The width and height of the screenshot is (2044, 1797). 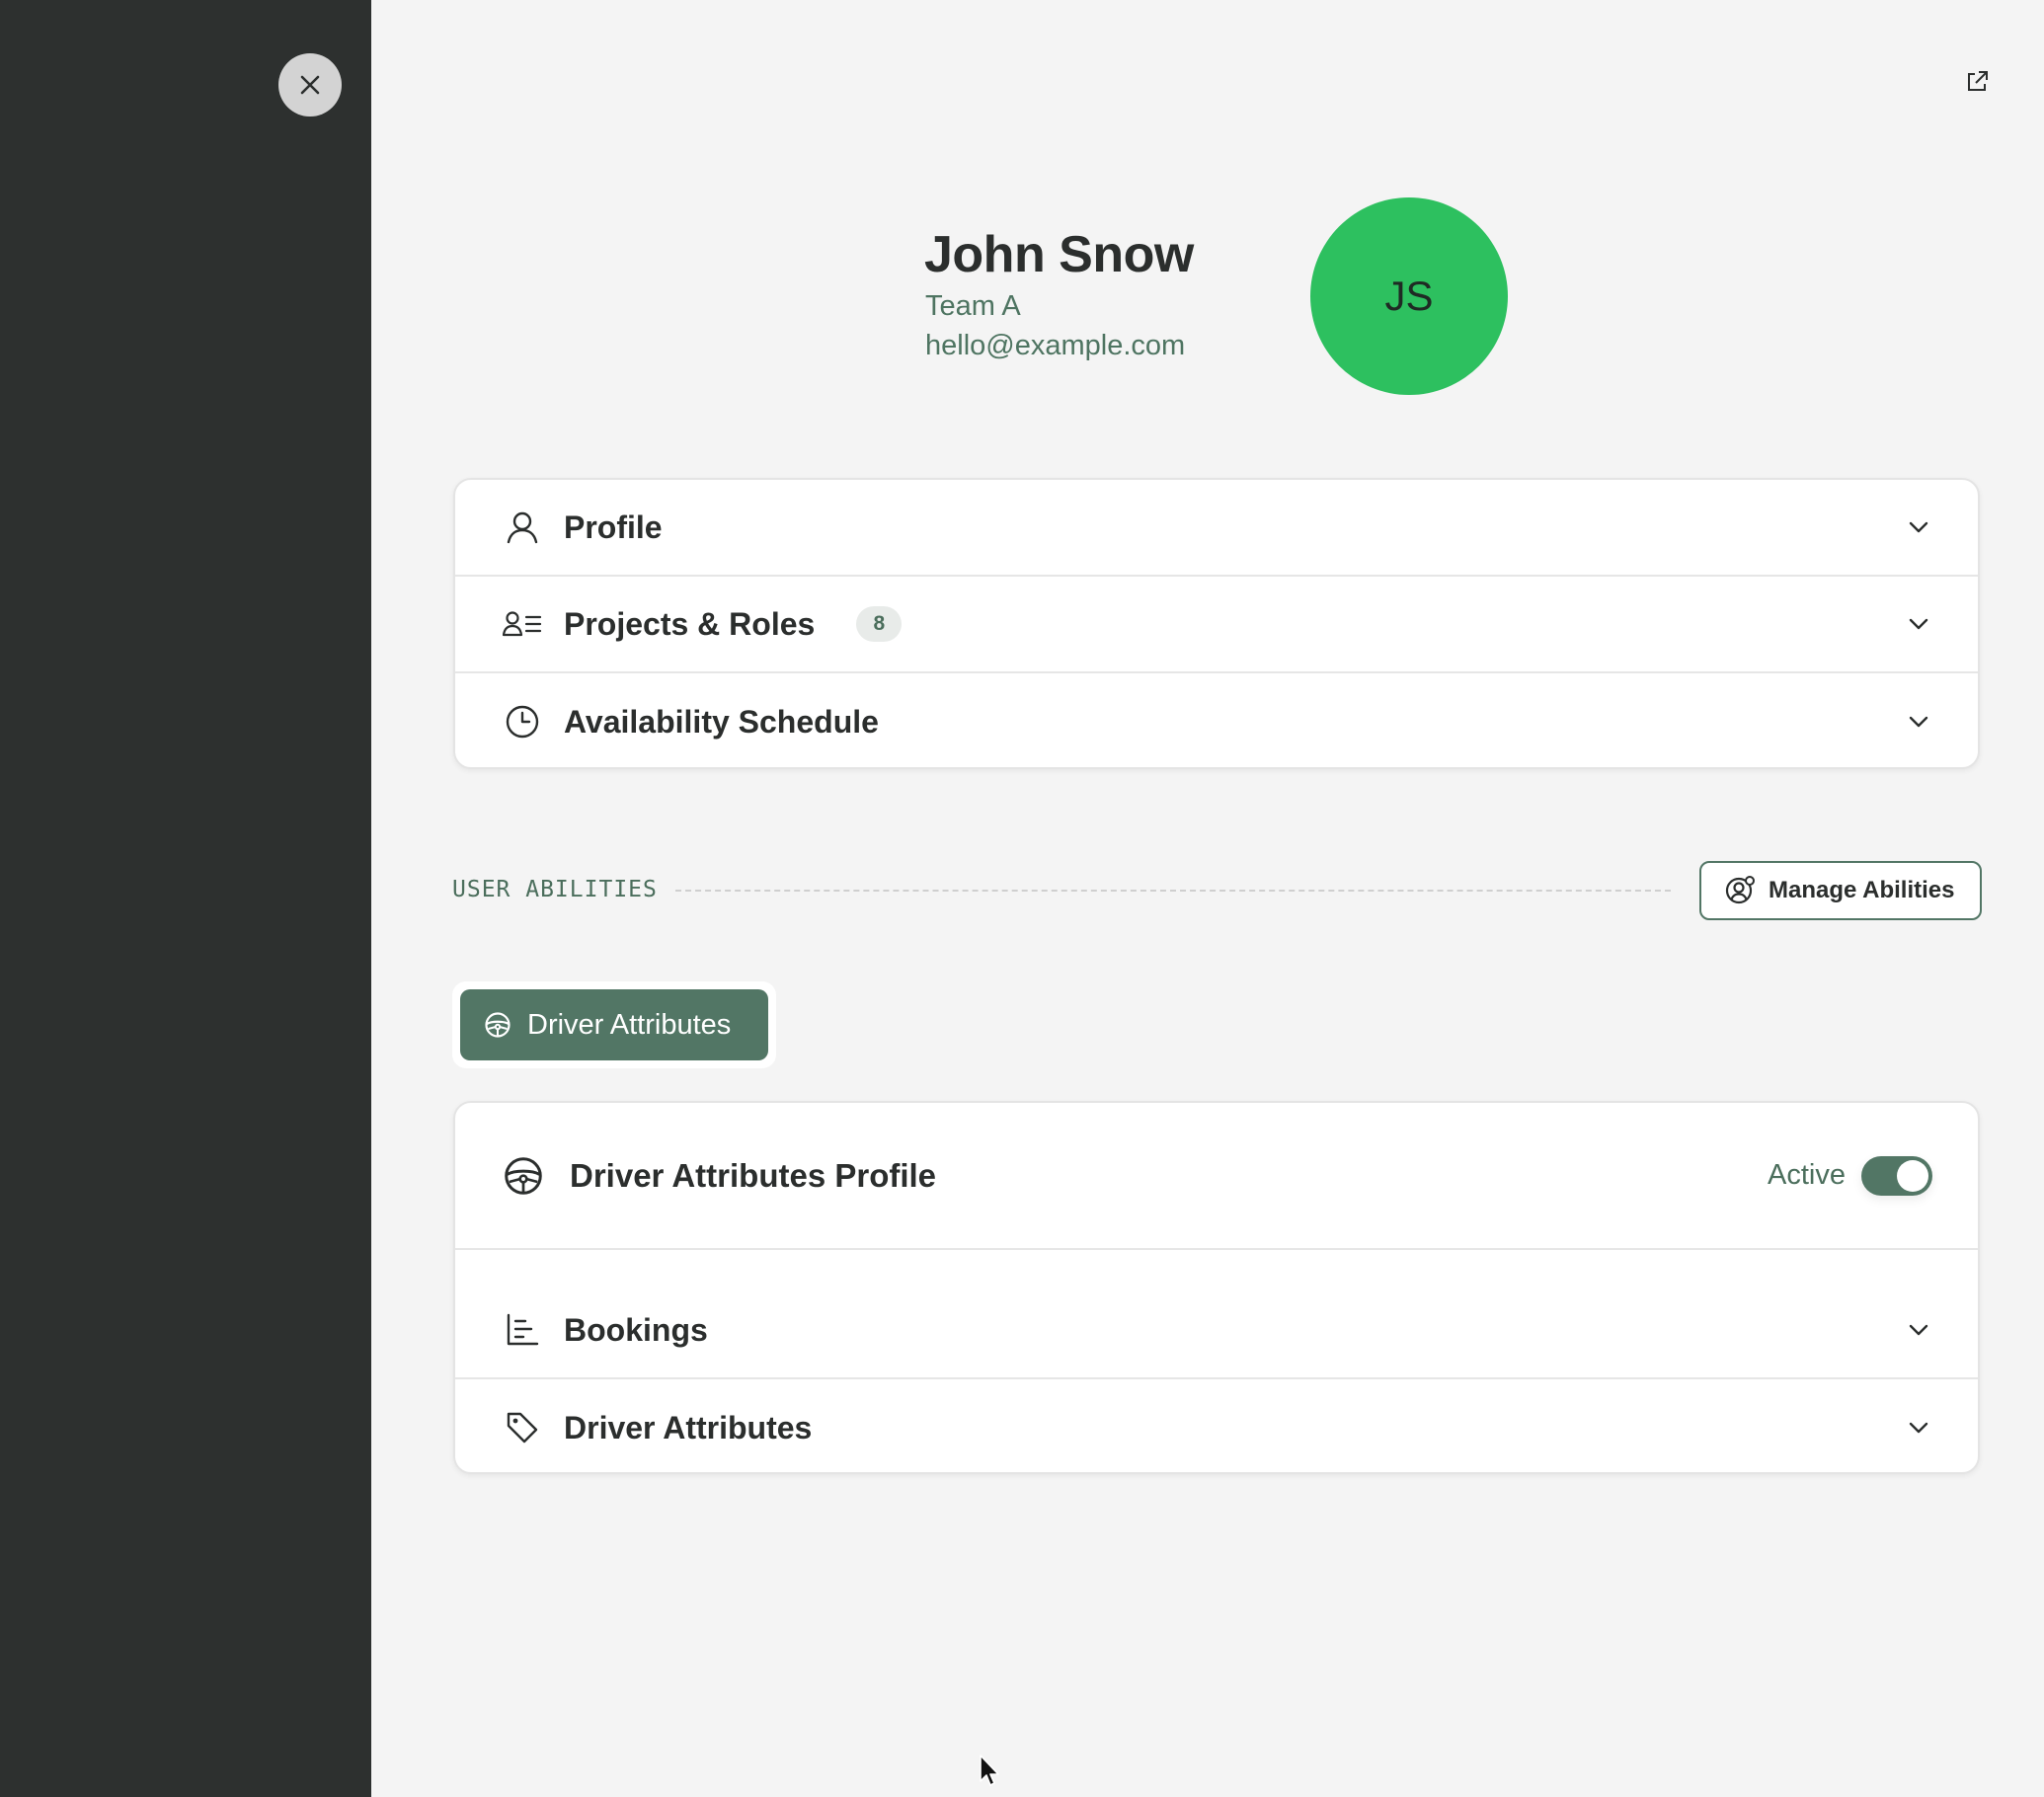 What do you see at coordinates (1913, 1175) in the screenshot?
I see `toggle-knob` at bounding box center [1913, 1175].